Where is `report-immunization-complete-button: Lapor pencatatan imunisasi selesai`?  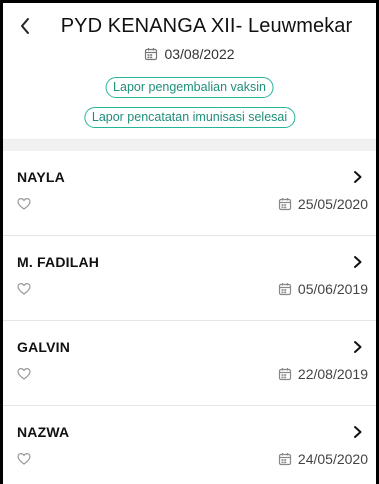
report-immunization-complete-button: Lapor pencatatan imunisasi selesai is located at coordinates (189, 117).